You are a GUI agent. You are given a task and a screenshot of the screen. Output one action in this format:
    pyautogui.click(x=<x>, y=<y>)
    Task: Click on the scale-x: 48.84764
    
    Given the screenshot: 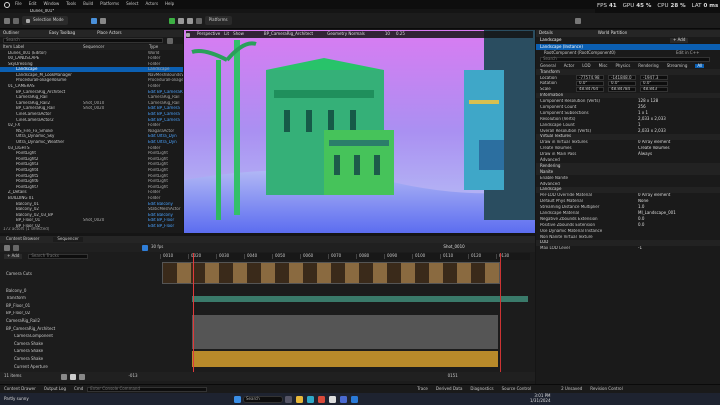 What is the action you would take?
    pyautogui.click(x=590, y=90)
    